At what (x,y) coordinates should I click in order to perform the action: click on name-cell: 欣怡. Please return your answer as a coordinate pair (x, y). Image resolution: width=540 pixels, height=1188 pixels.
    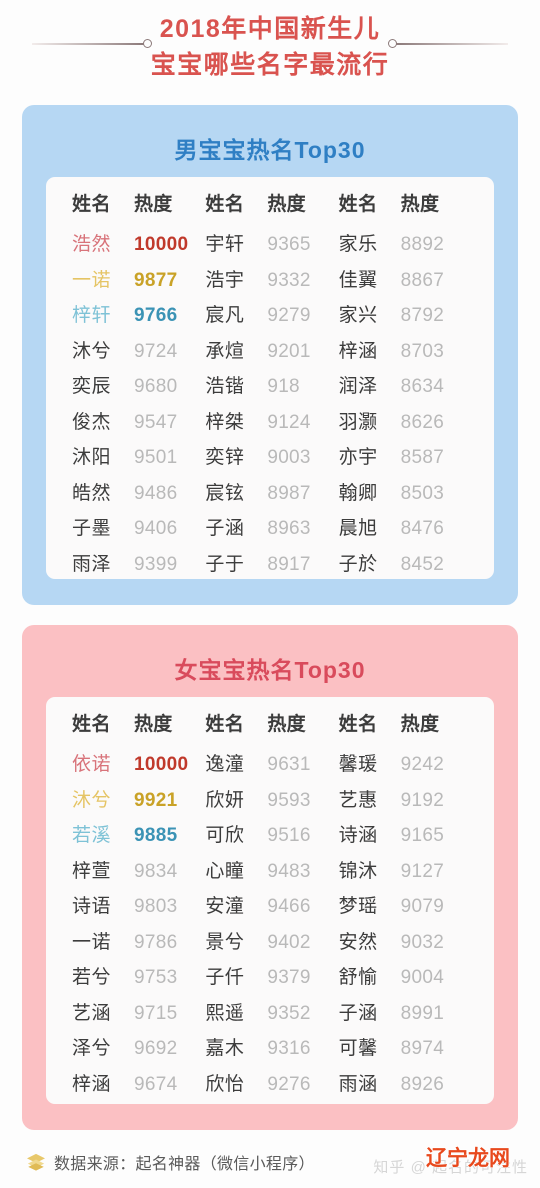
    Looking at the image, I should click on (225, 1084).